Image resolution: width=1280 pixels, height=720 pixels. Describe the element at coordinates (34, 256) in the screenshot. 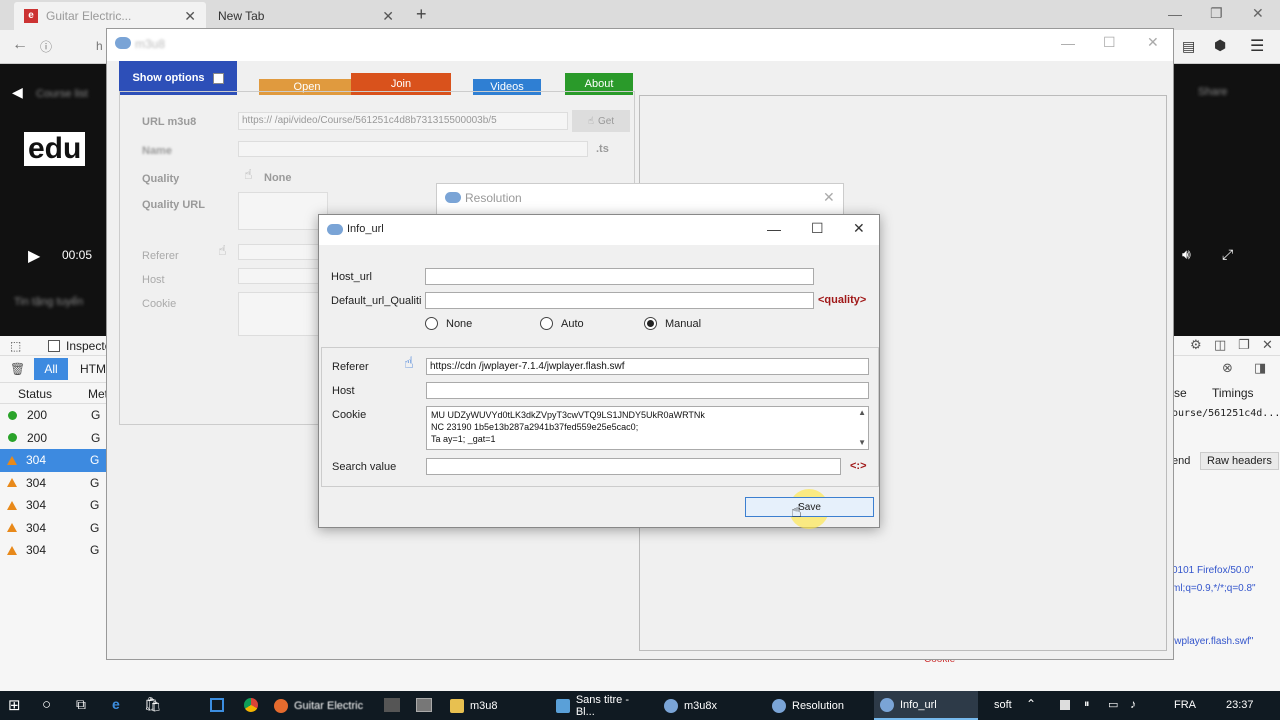

I see `play-icon: ▶` at that location.